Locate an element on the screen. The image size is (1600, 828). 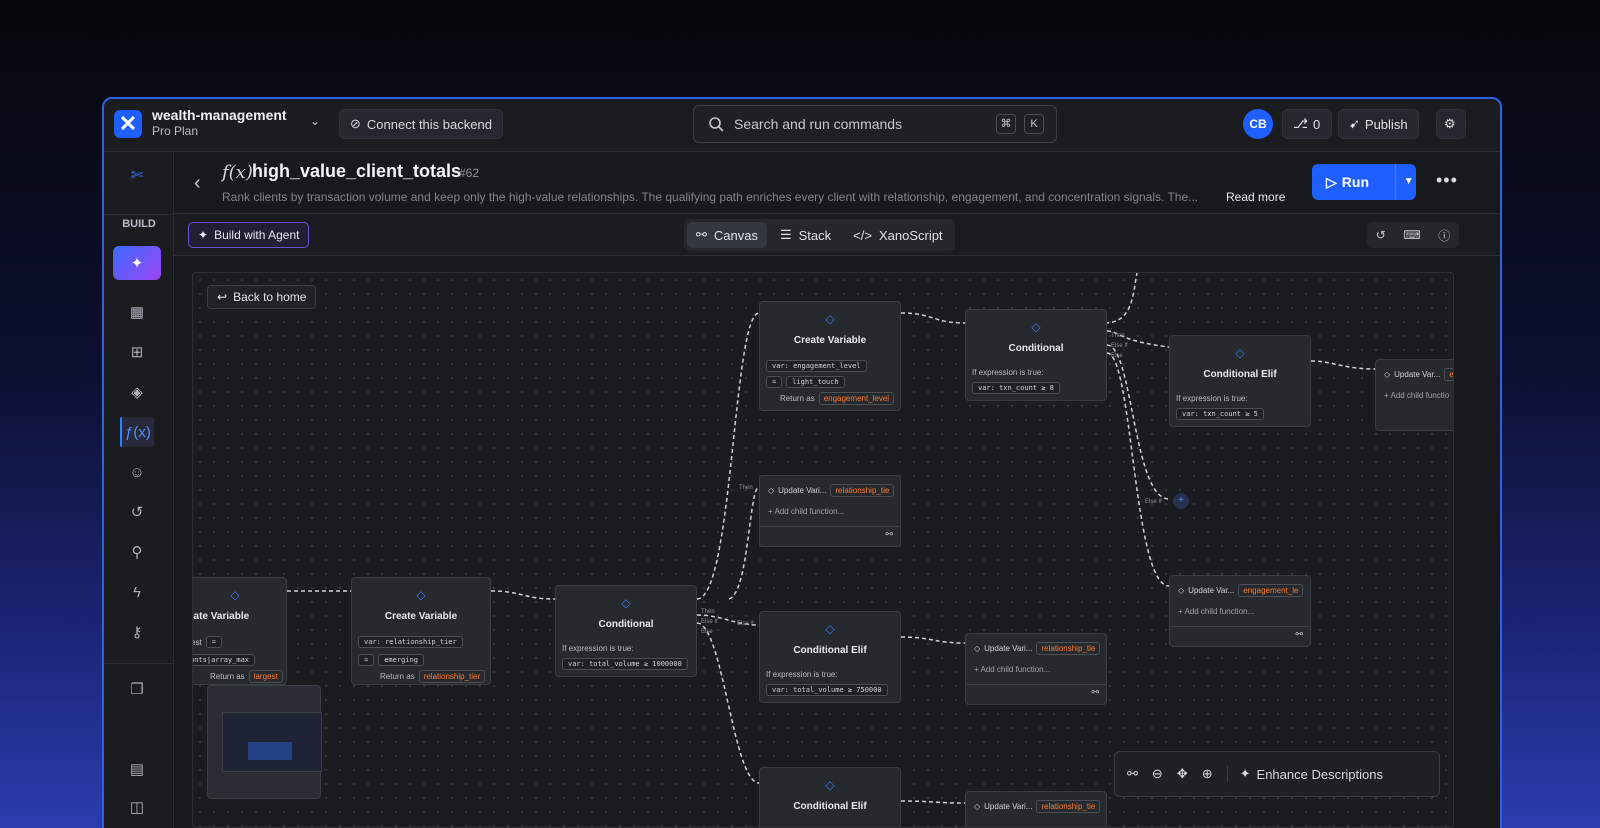
bot-icon: ☺ is located at coordinates (137, 472).